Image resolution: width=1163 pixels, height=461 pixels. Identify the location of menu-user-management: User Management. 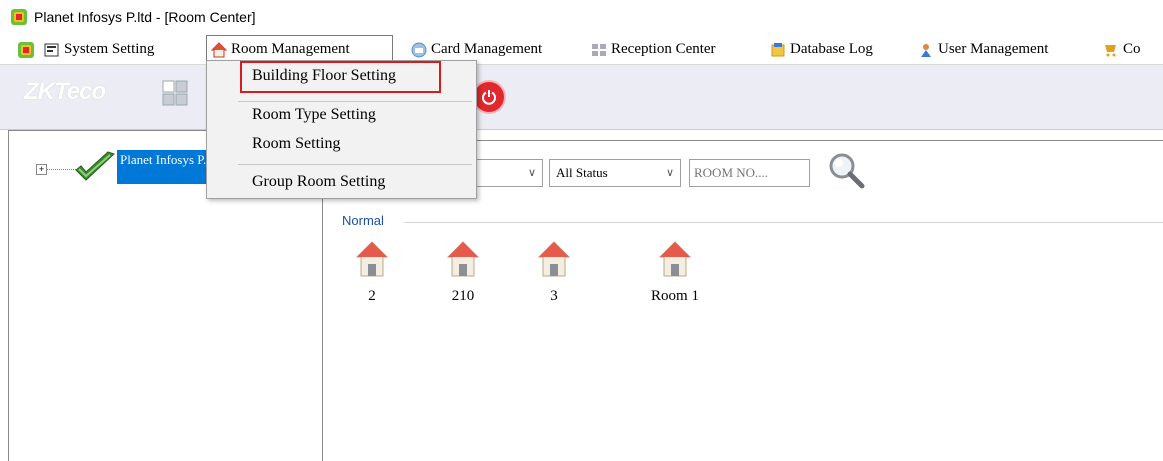
(983, 49).